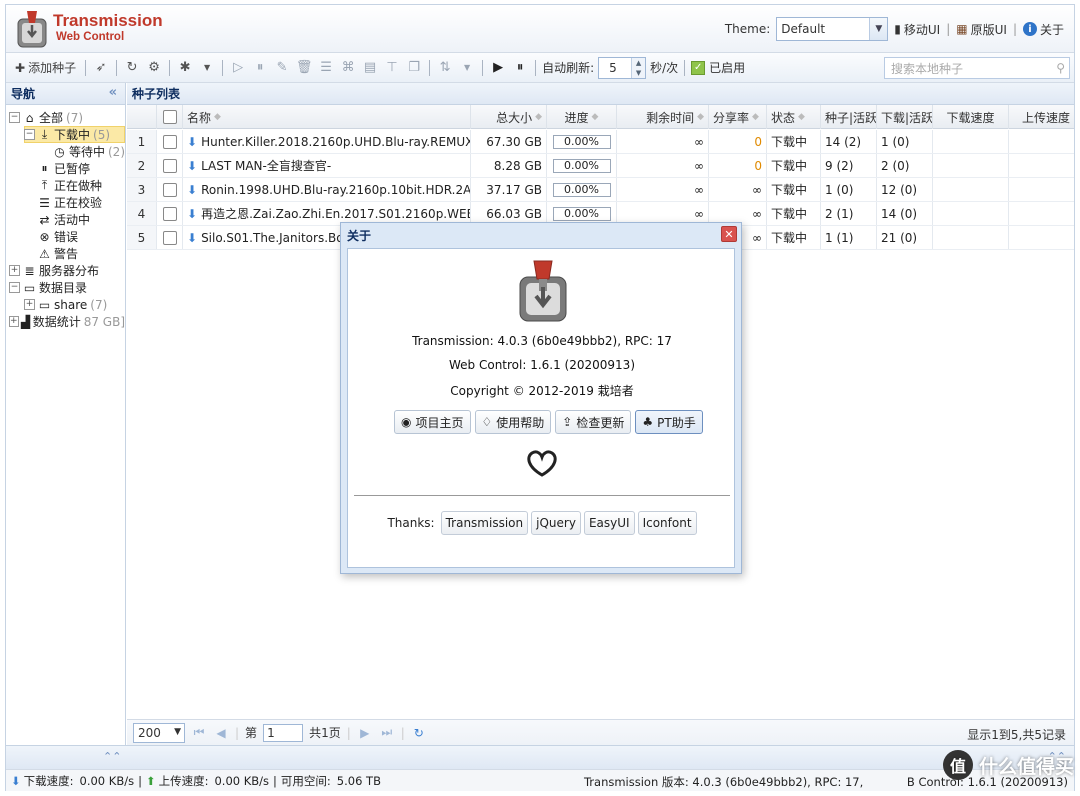 This screenshot has height=796, width=1080. Describe the element at coordinates (112, 756) in the screenshot. I see `expand-up-icon: ⌃⌃` at that location.